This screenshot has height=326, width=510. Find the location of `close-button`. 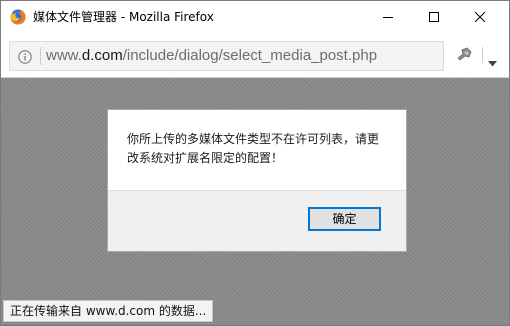

close-button is located at coordinates (480, 17).